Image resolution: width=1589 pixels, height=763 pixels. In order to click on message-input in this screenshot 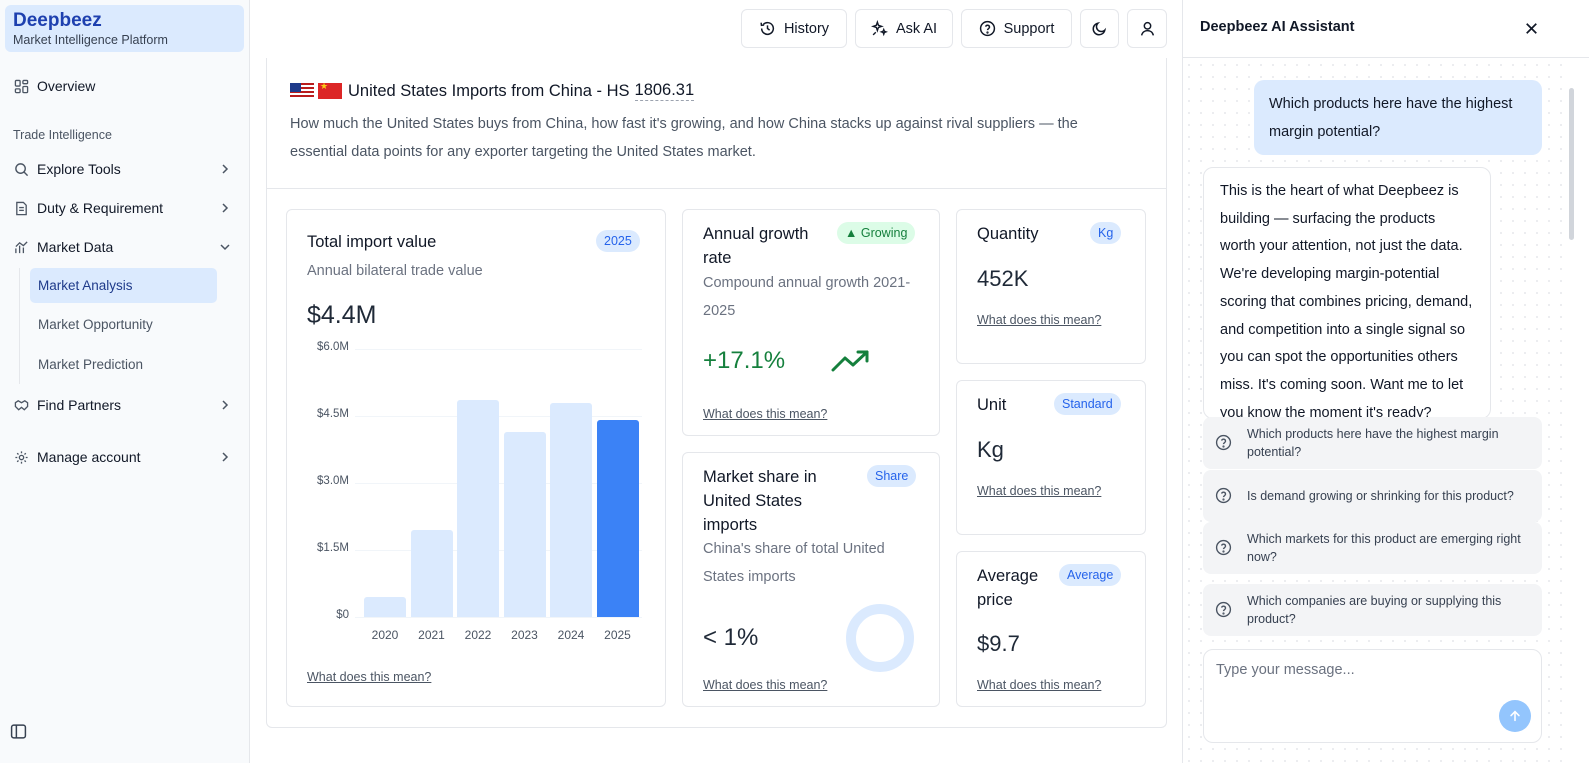, I will do `click(1366, 670)`.